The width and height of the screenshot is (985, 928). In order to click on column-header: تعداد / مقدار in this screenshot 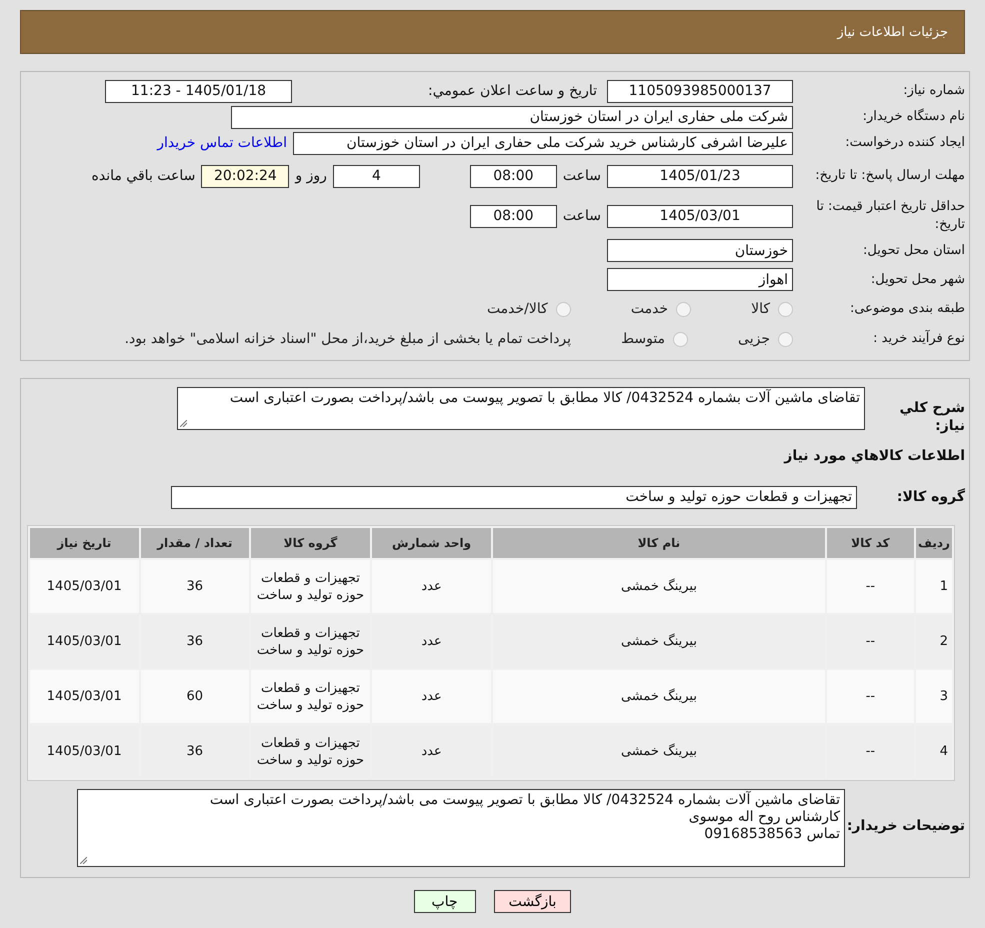, I will do `click(194, 543)`.